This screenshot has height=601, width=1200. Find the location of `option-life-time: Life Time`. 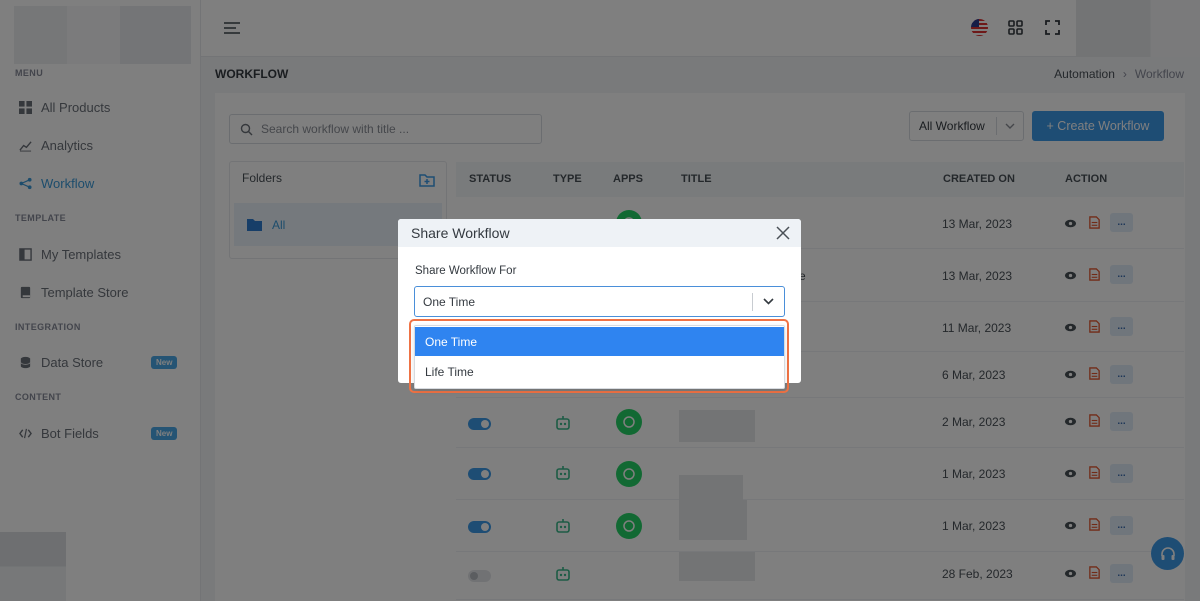

option-life-time: Life Time is located at coordinates (599, 371).